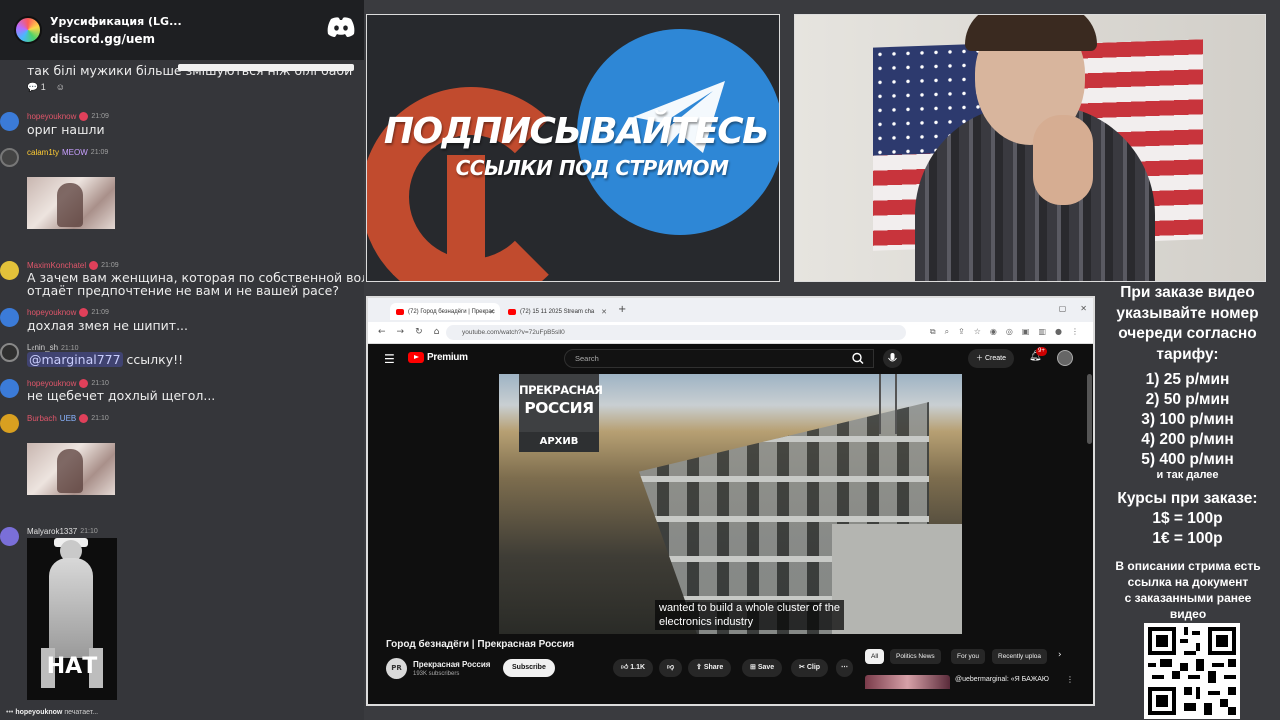 Image resolution: width=1280 pixels, height=720 pixels. I want to click on chip-next-icon: ›, so click(1060, 655).